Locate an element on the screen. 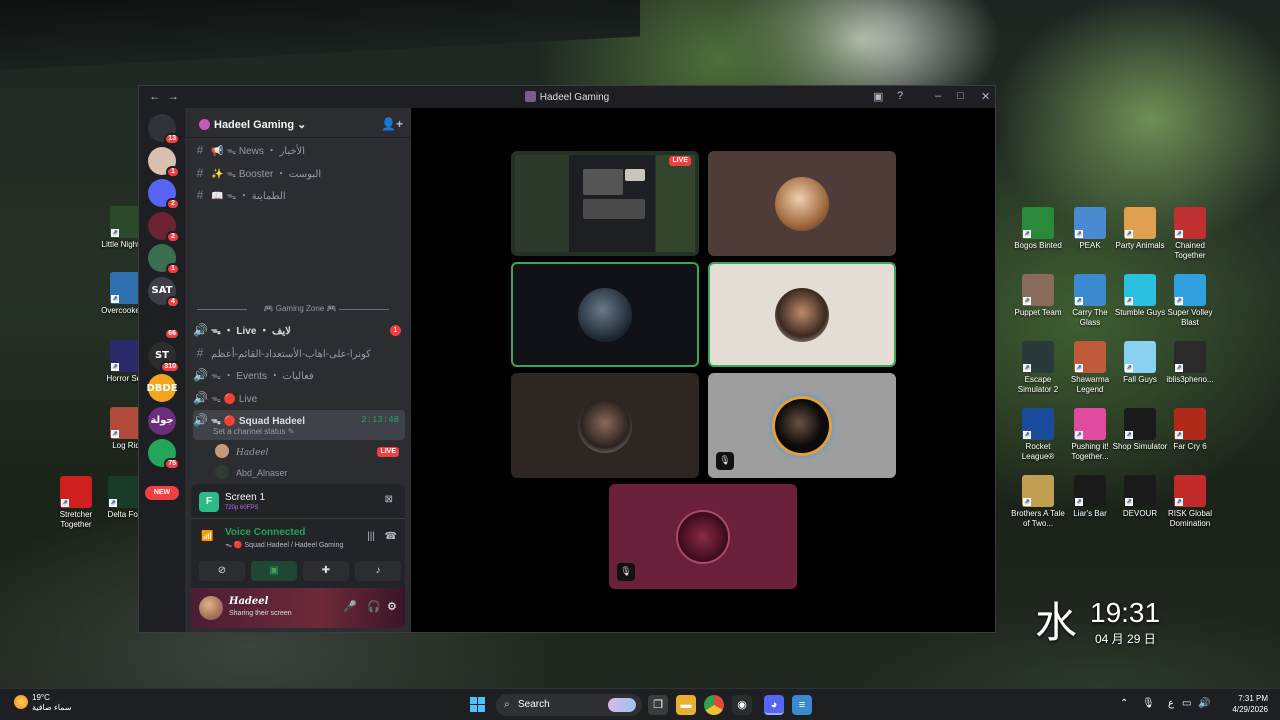 This screenshot has height=720, width=1280. desktop-shortcut-right-18: ↗ Shop Simulator is located at coordinates (1140, 430).